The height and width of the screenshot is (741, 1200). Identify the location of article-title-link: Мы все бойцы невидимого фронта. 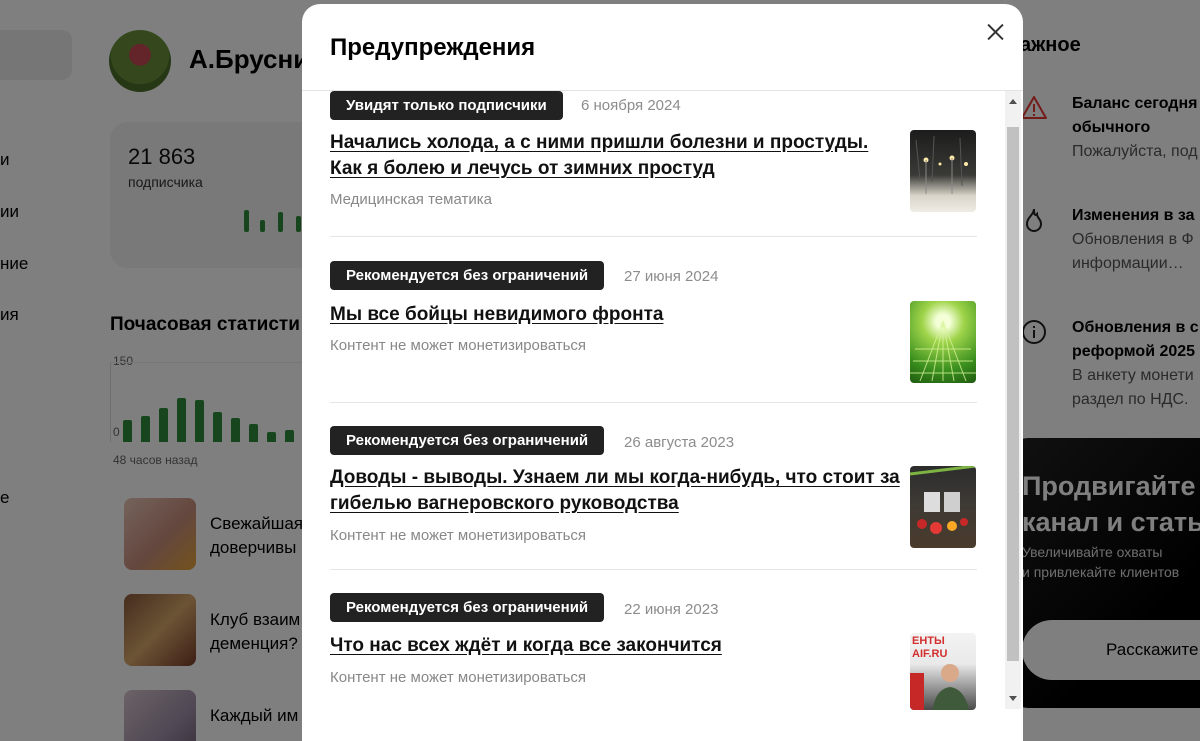
(615, 315).